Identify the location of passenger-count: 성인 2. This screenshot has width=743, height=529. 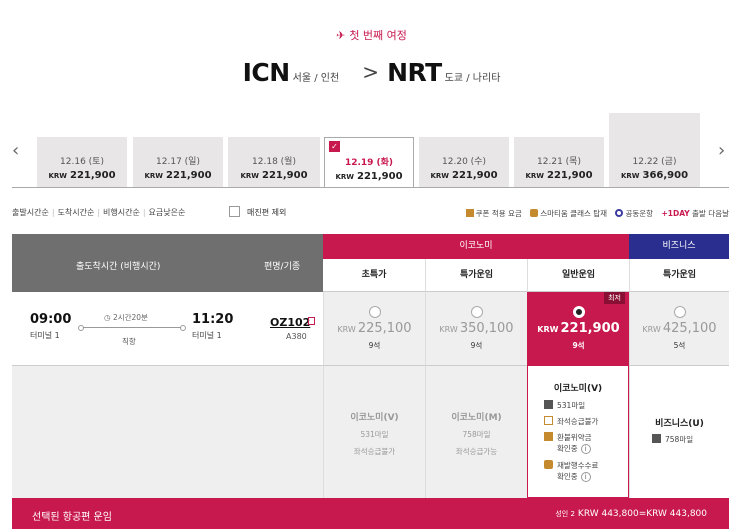
(565, 514).